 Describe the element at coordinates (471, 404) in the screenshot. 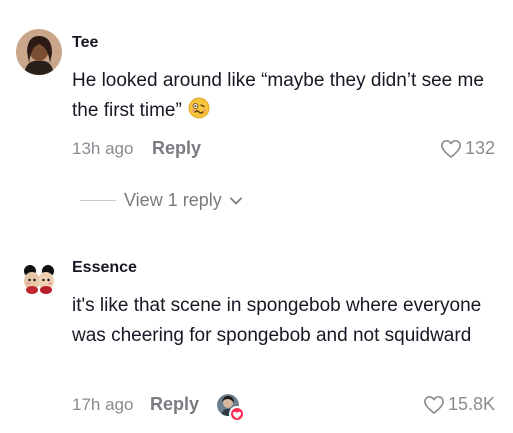

I see `like-count: 15.8K` at that location.